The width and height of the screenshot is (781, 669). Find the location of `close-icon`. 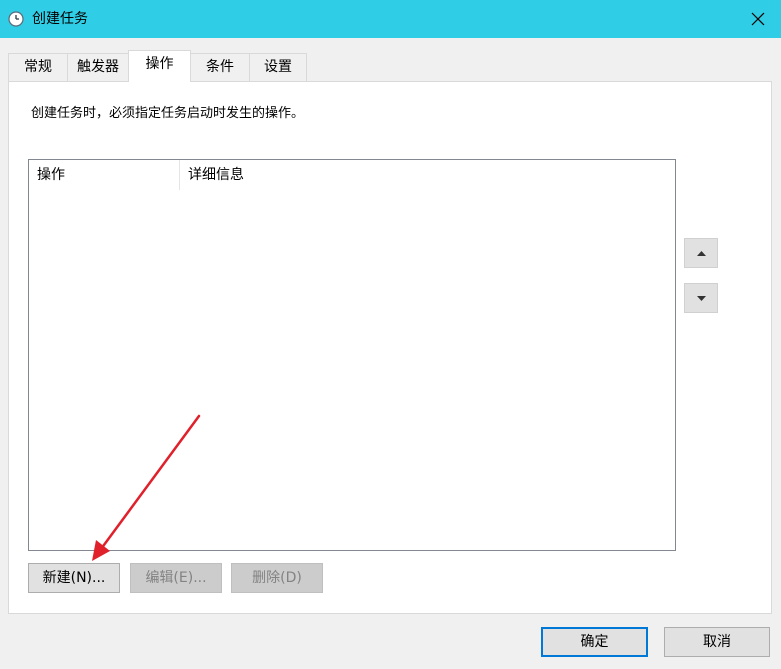

close-icon is located at coordinates (758, 19).